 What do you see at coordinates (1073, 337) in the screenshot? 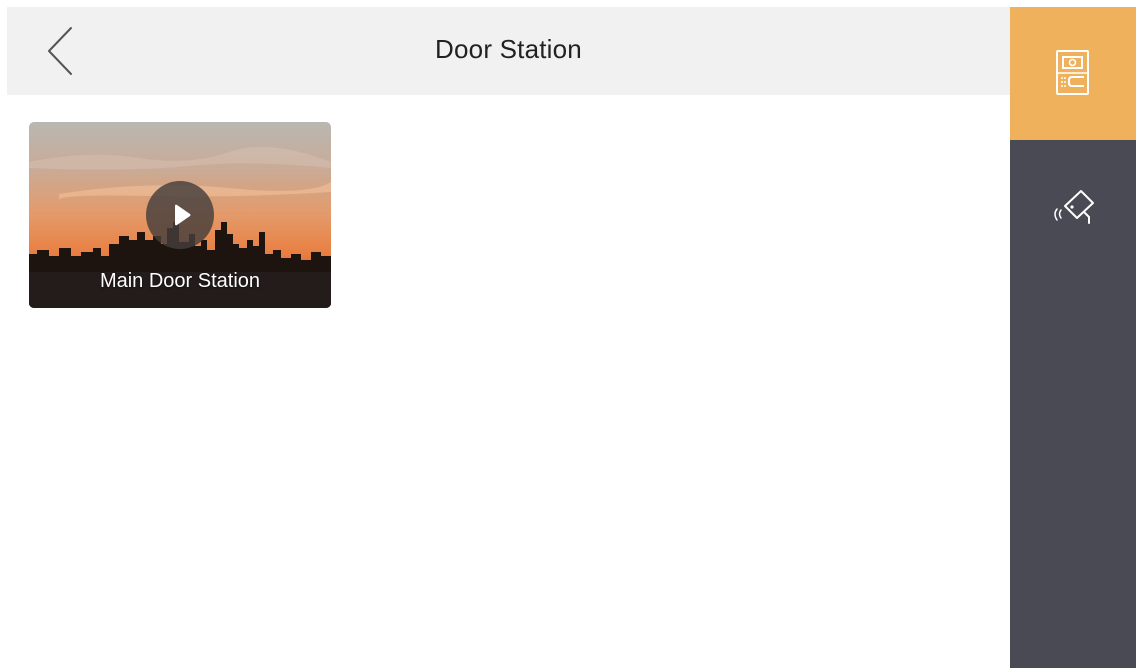
I see `sidebar` at bounding box center [1073, 337].